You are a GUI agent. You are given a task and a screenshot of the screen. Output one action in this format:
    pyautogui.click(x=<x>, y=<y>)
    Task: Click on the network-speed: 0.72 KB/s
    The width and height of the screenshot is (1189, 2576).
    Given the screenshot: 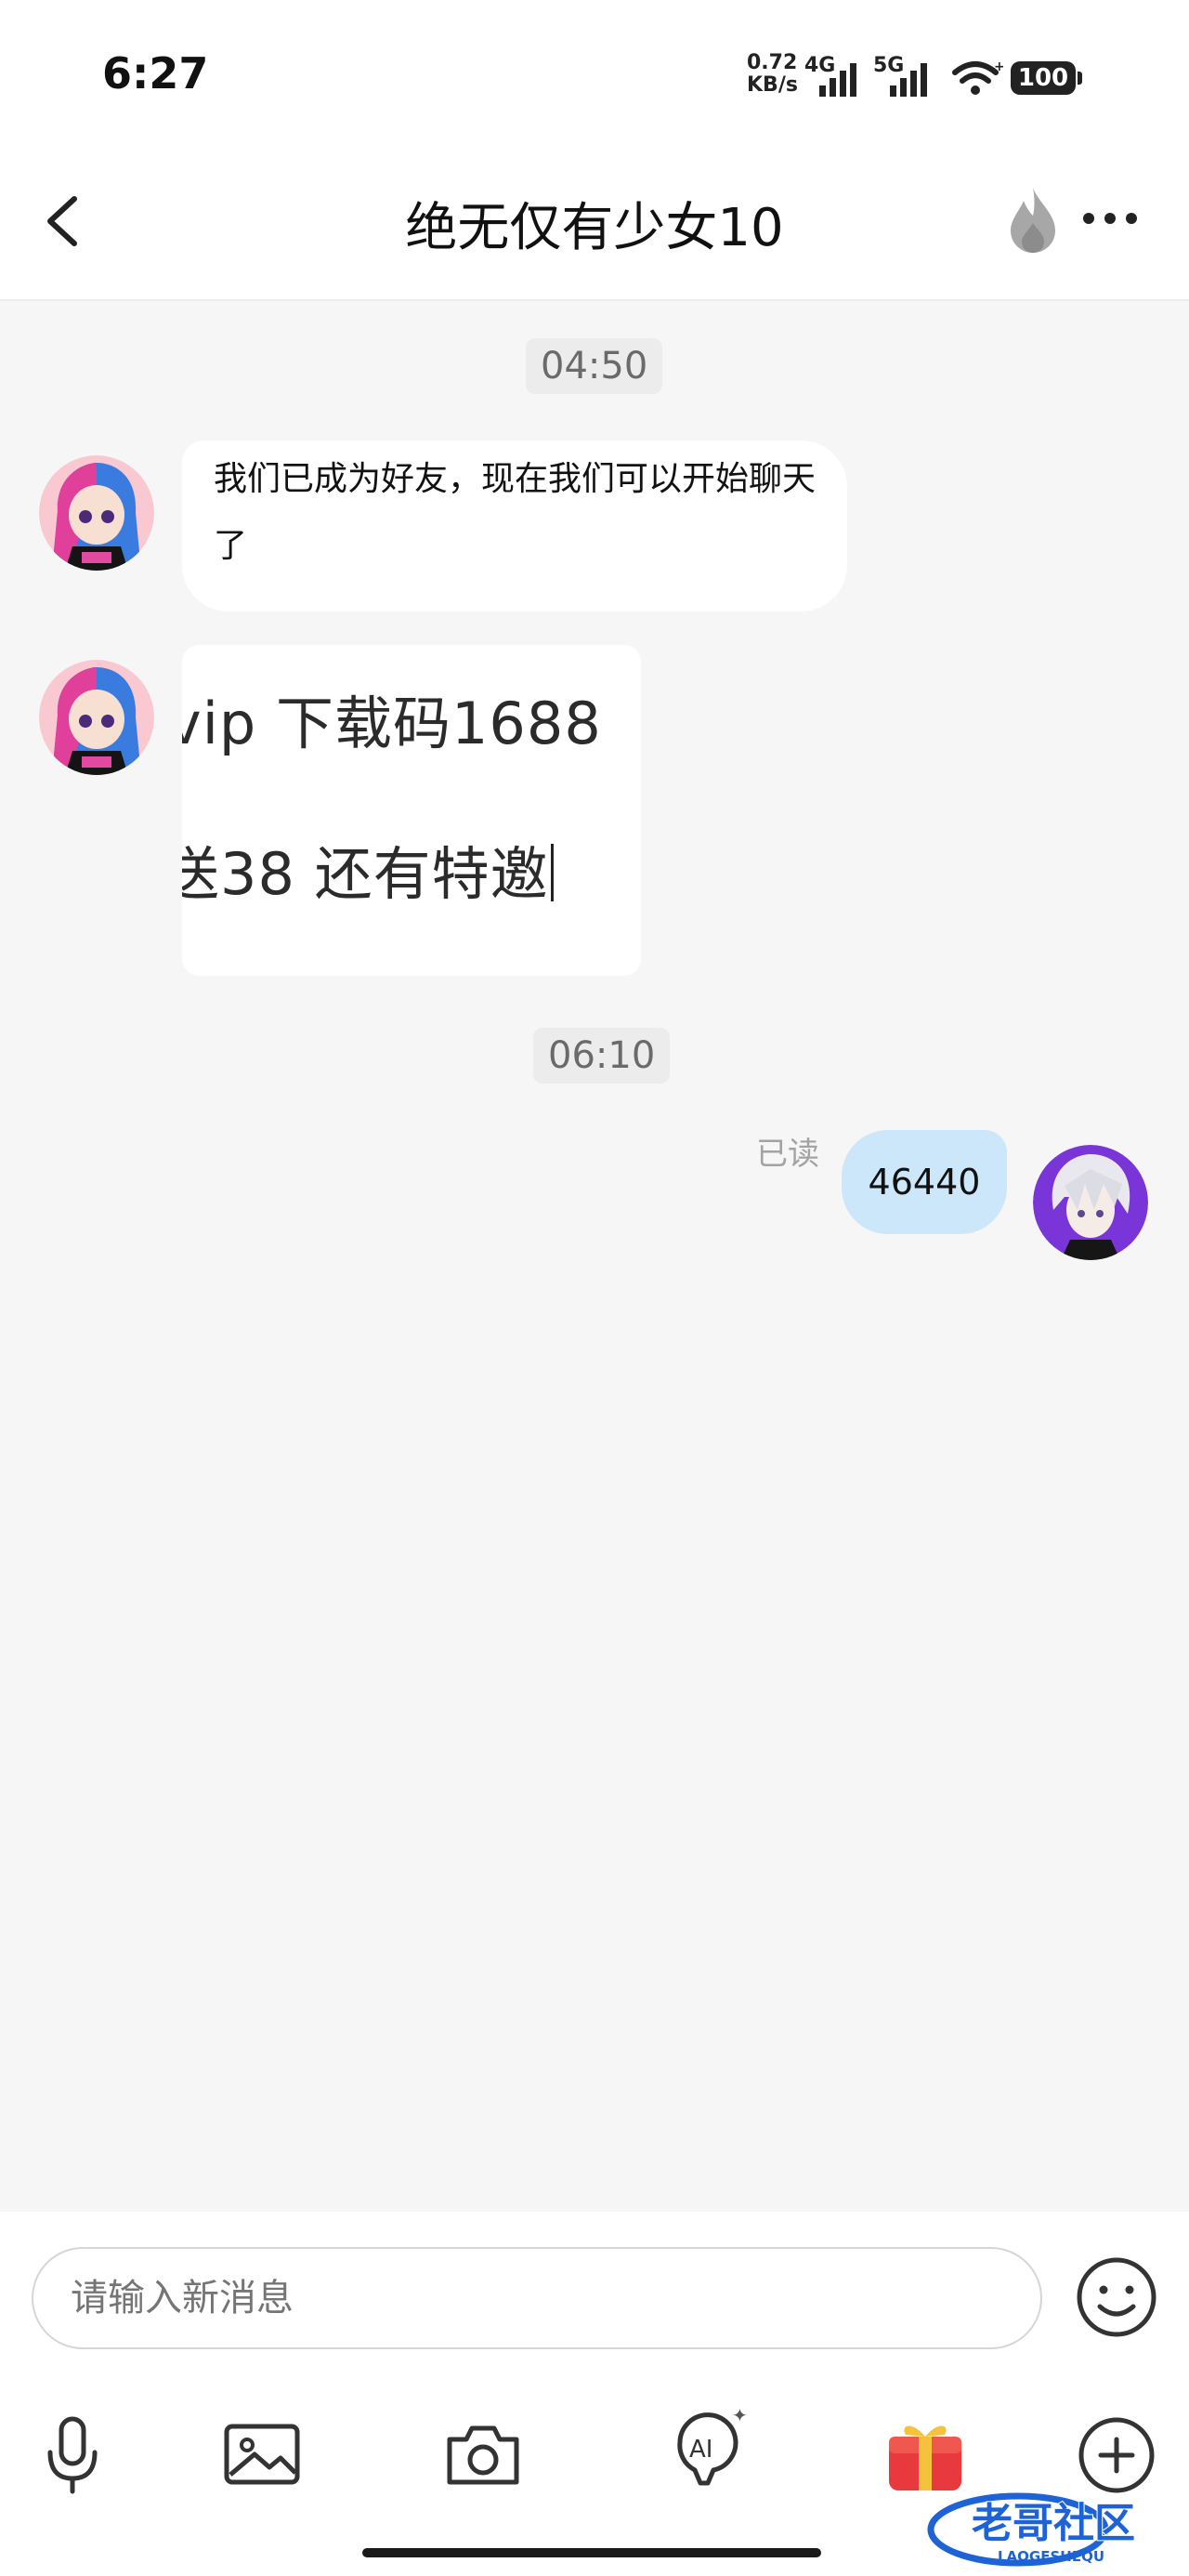 What is the action you would take?
    pyautogui.click(x=772, y=74)
    